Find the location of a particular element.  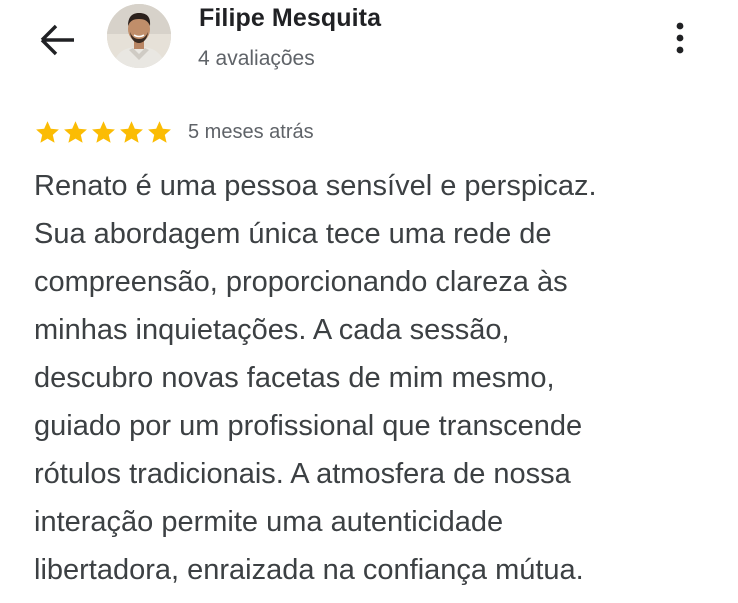

profile-photo is located at coordinates (139, 36).